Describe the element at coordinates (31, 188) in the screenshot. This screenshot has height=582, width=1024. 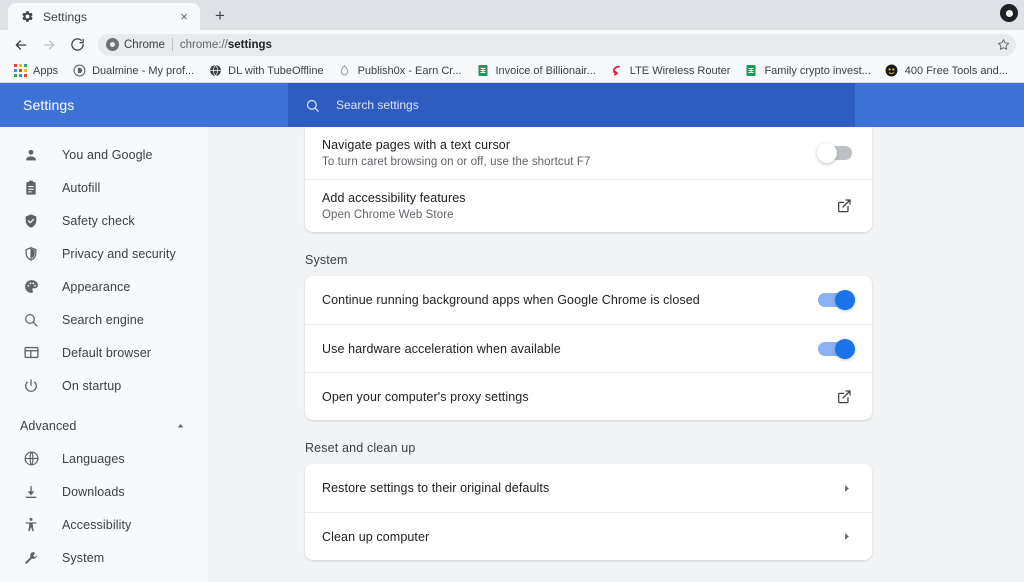
I see `clipboard-icon` at that location.